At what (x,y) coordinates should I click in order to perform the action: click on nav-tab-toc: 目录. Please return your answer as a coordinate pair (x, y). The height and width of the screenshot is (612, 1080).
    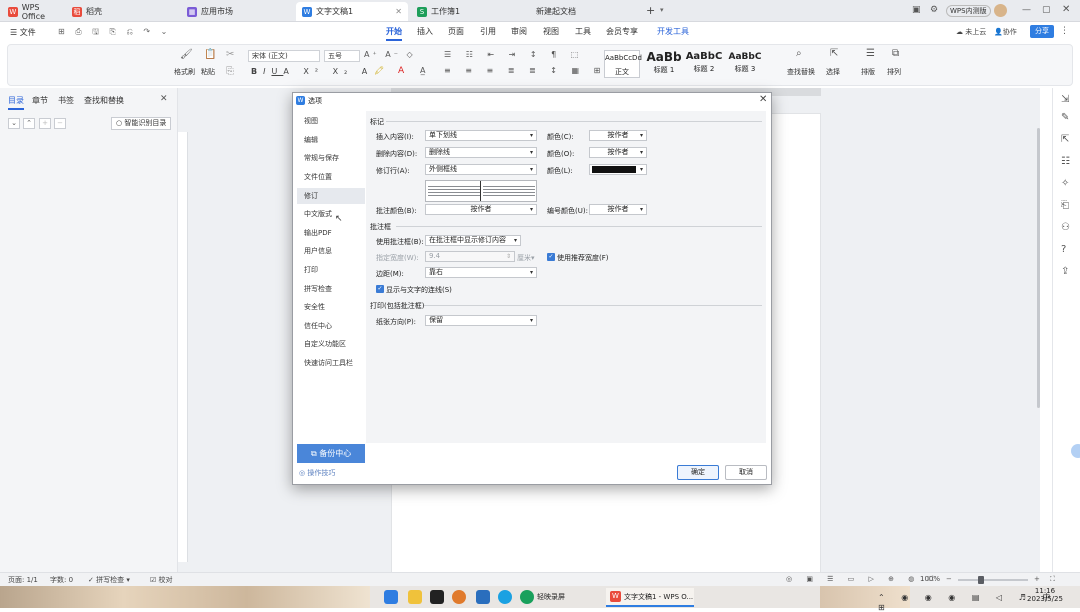
    Looking at the image, I should click on (16, 102).